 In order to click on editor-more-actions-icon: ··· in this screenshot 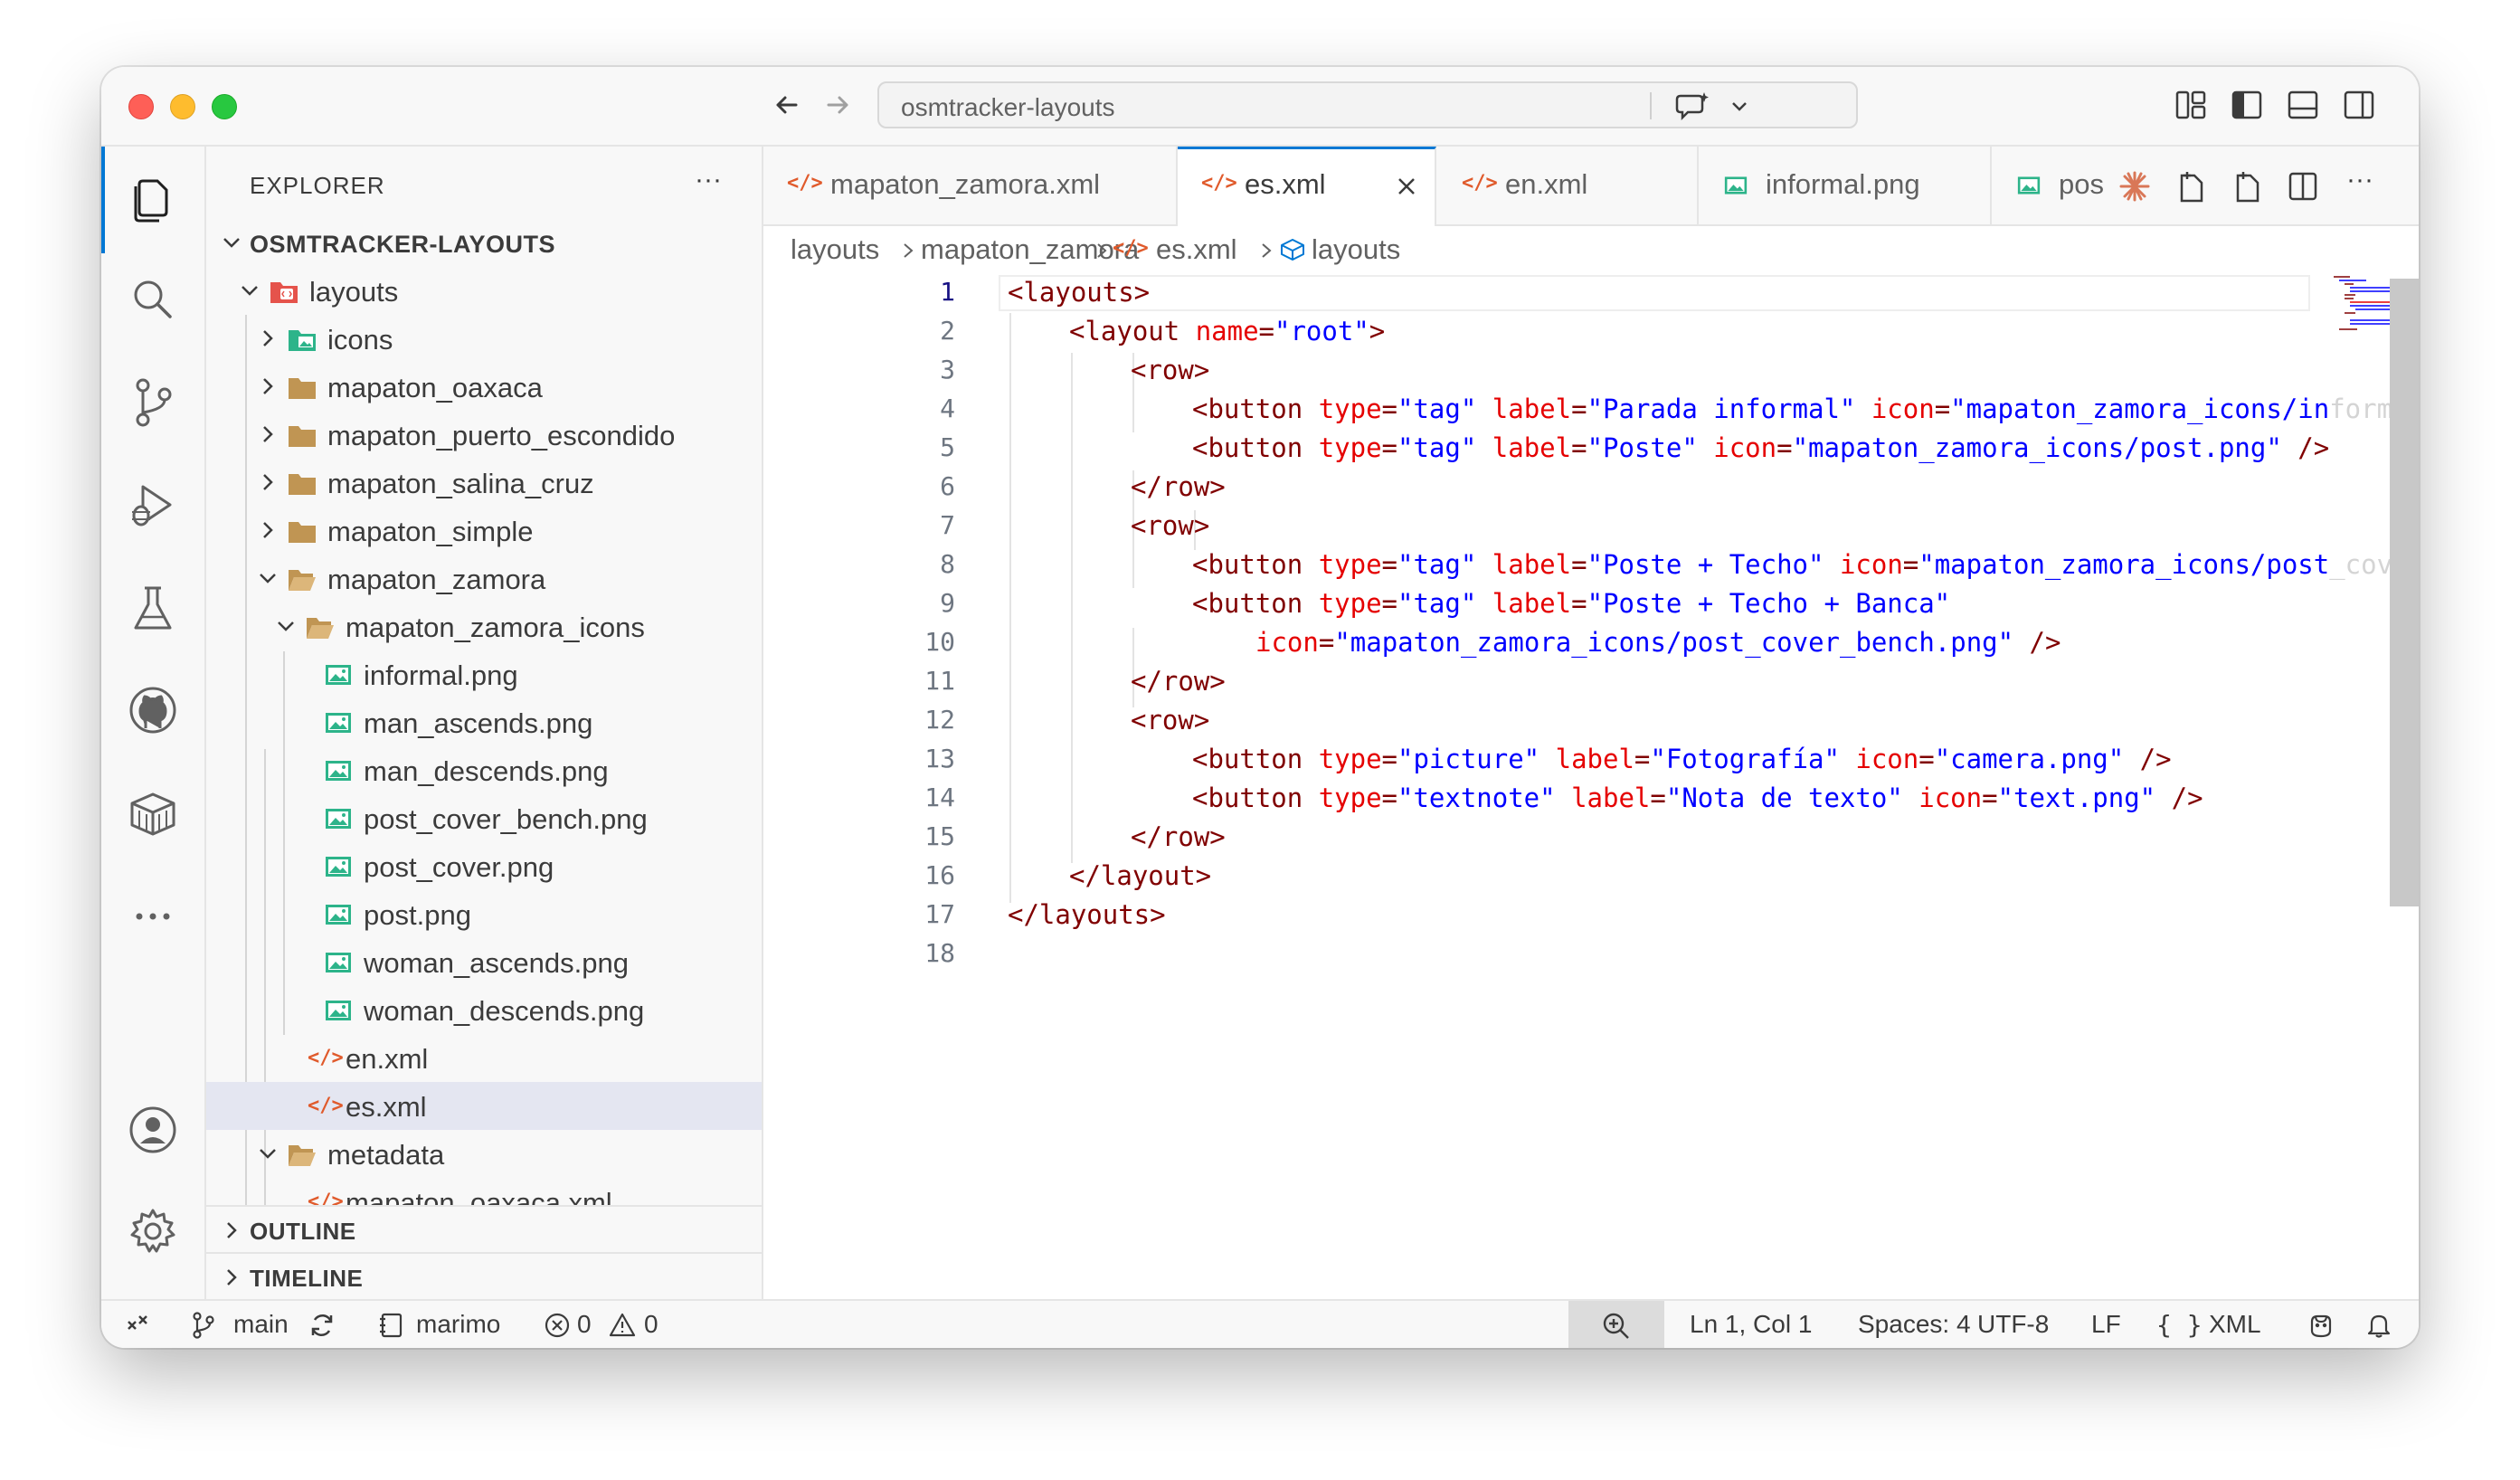, I will do `click(2359, 180)`.